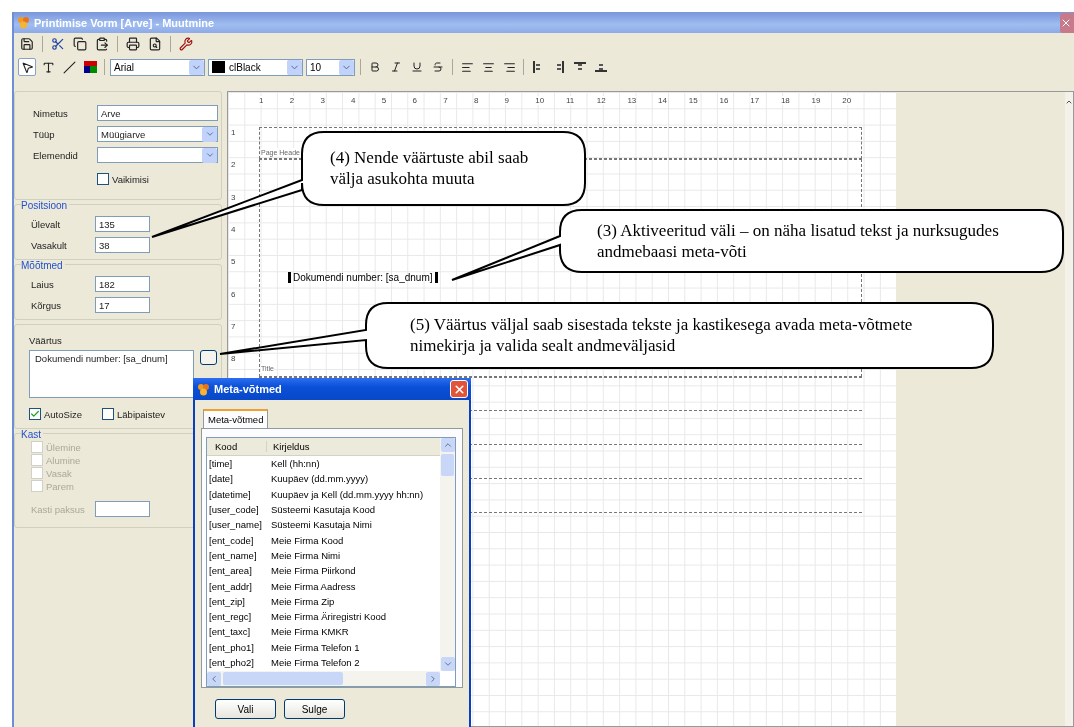 The height and width of the screenshot is (727, 1074). What do you see at coordinates (540, 100) in the screenshot?
I see `ruler-number: 10` at bounding box center [540, 100].